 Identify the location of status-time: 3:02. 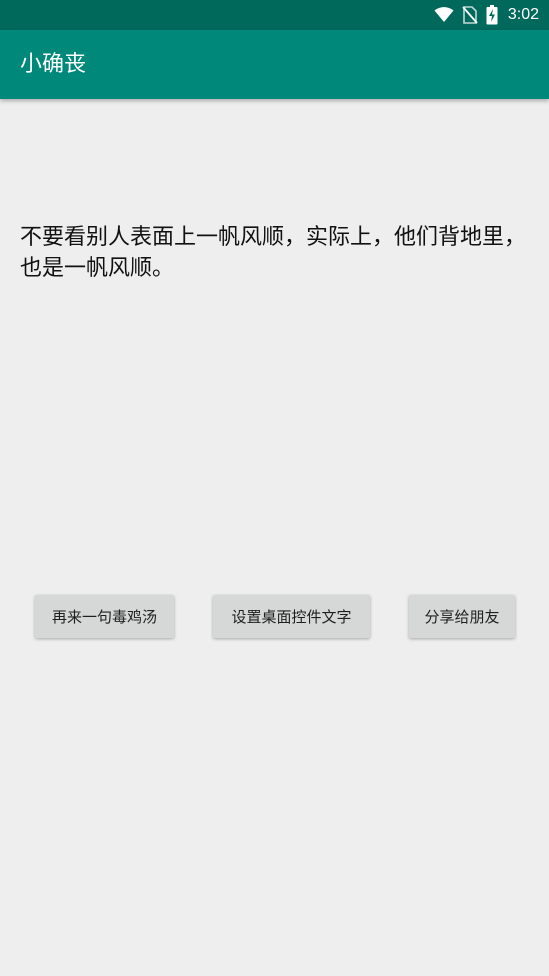
(523, 14).